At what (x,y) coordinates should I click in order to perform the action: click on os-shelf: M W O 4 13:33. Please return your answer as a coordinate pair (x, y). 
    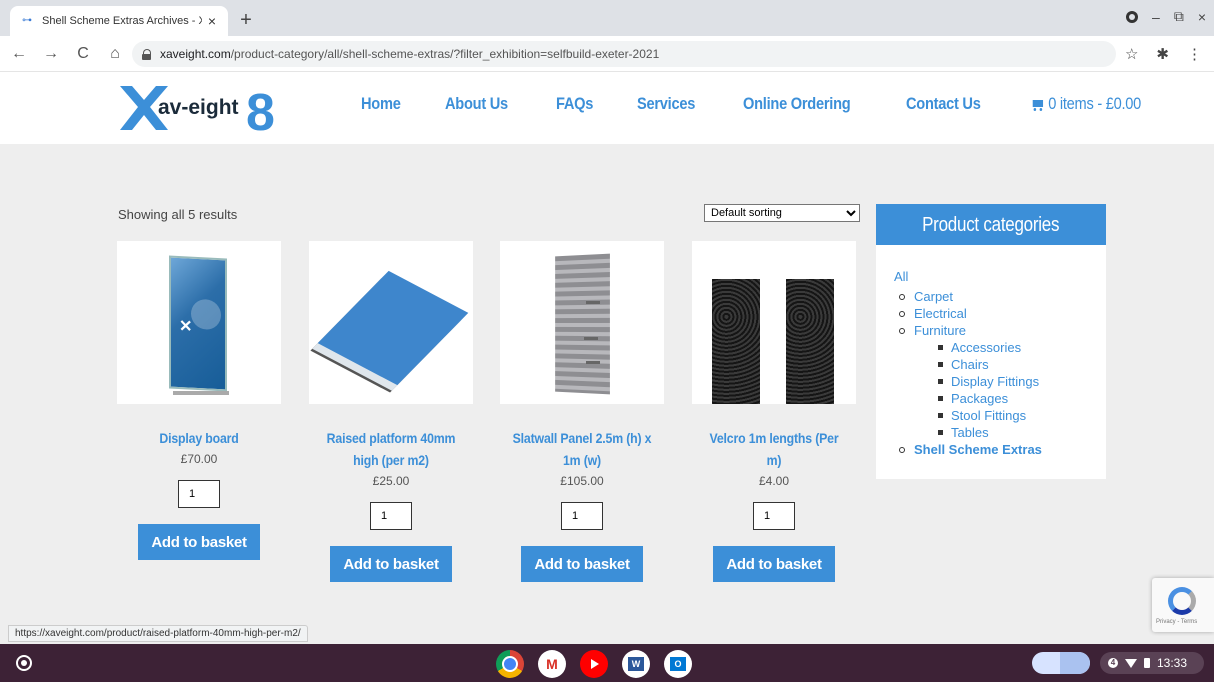
    Looking at the image, I should click on (607, 663).